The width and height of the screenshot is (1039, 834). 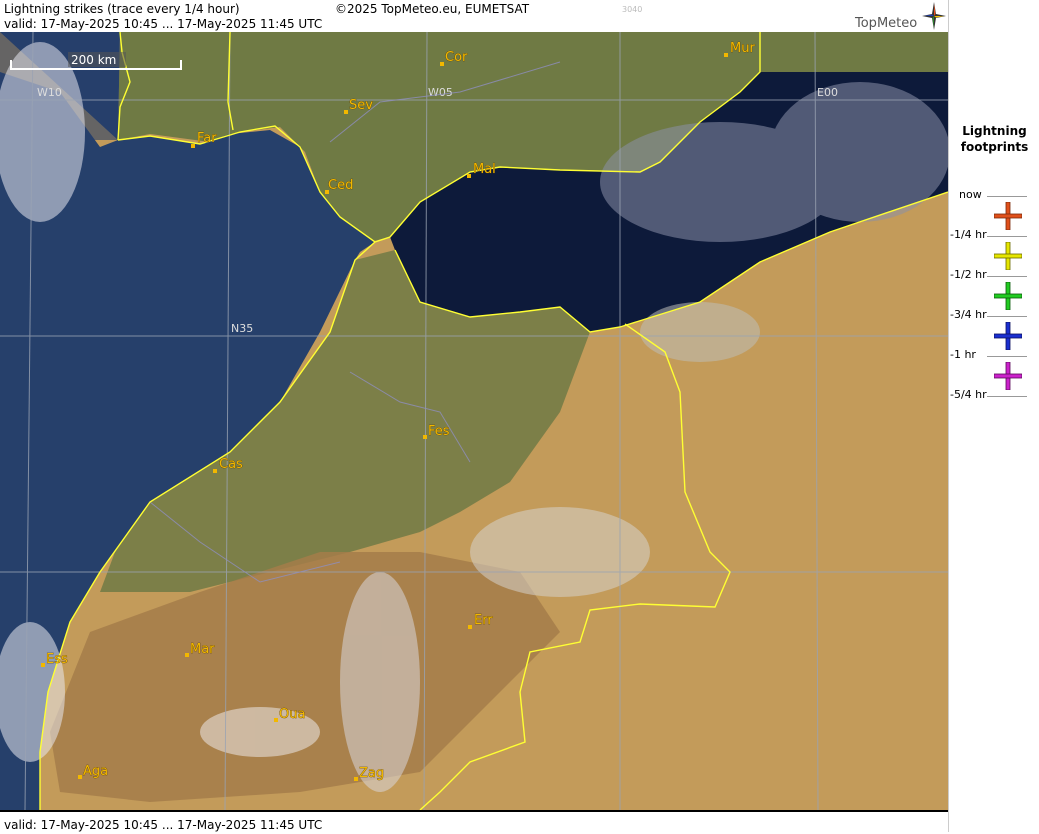 What do you see at coordinates (80, 777) in the screenshot?
I see `city-dot-aga` at bounding box center [80, 777].